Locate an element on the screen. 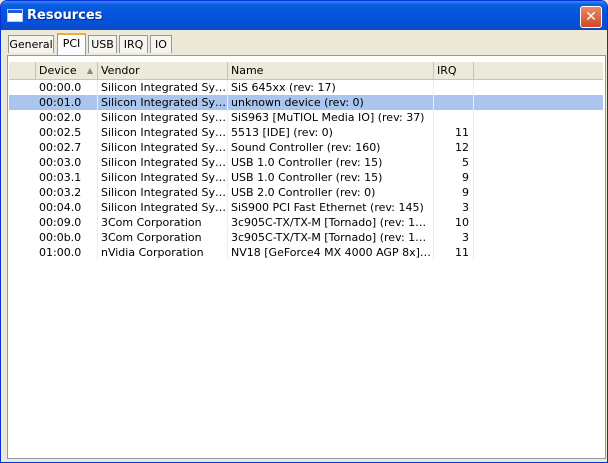 The width and height of the screenshot is (608, 463). header-device: Device ▲ is located at coordinates (67, 70).